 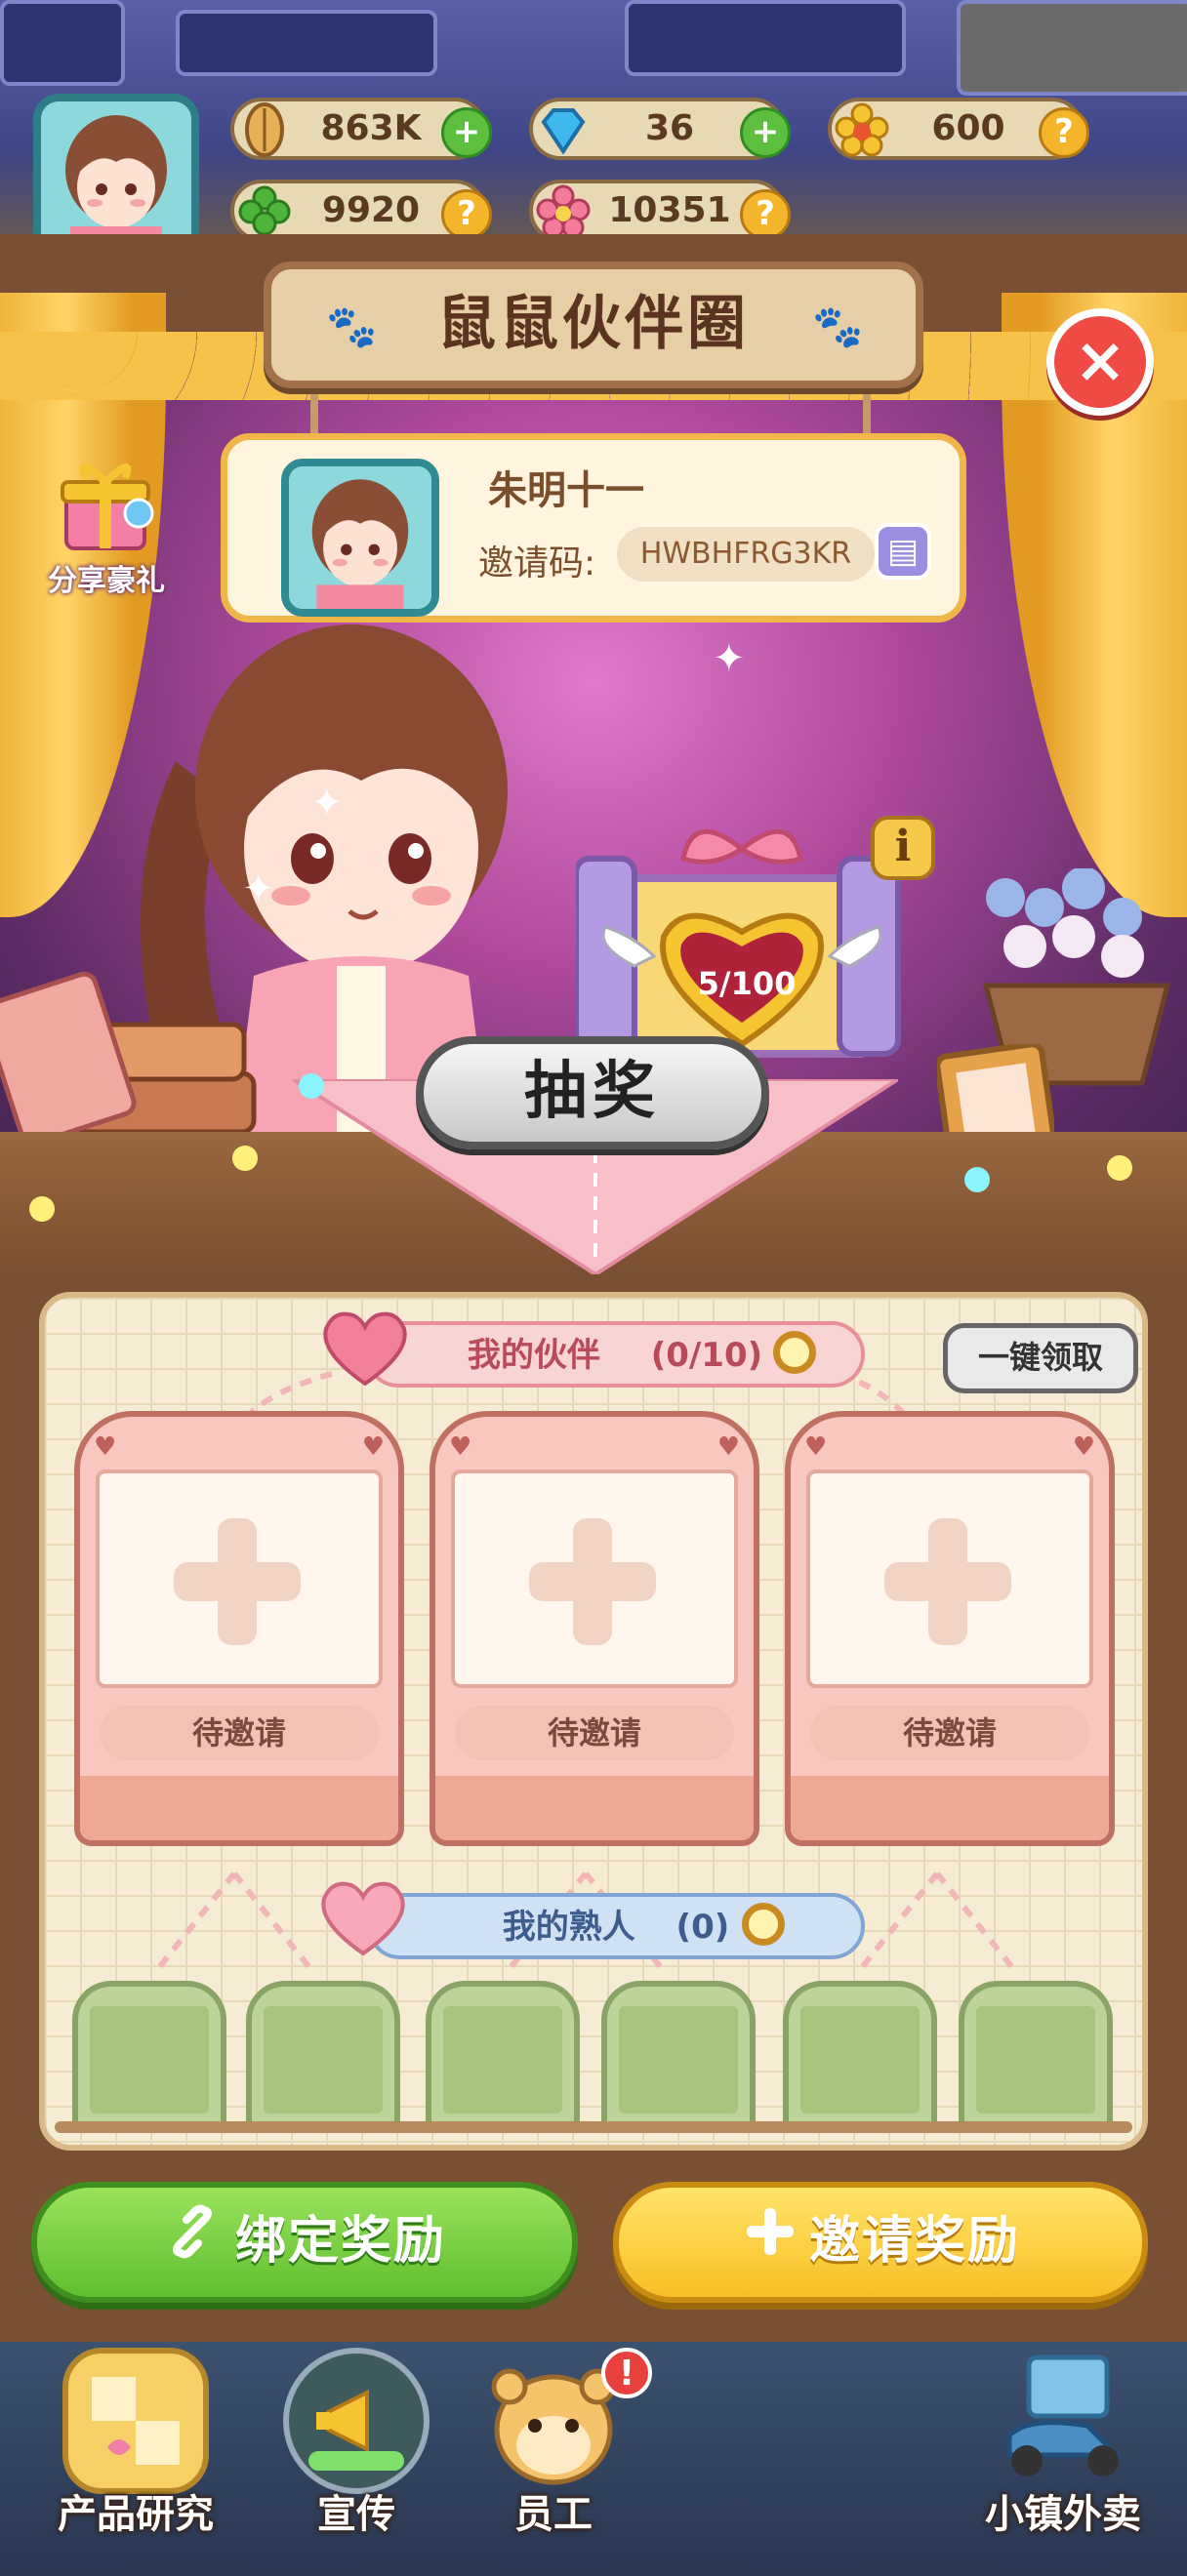 I want to click on resource-value: 600, so click(x=968, y=128).